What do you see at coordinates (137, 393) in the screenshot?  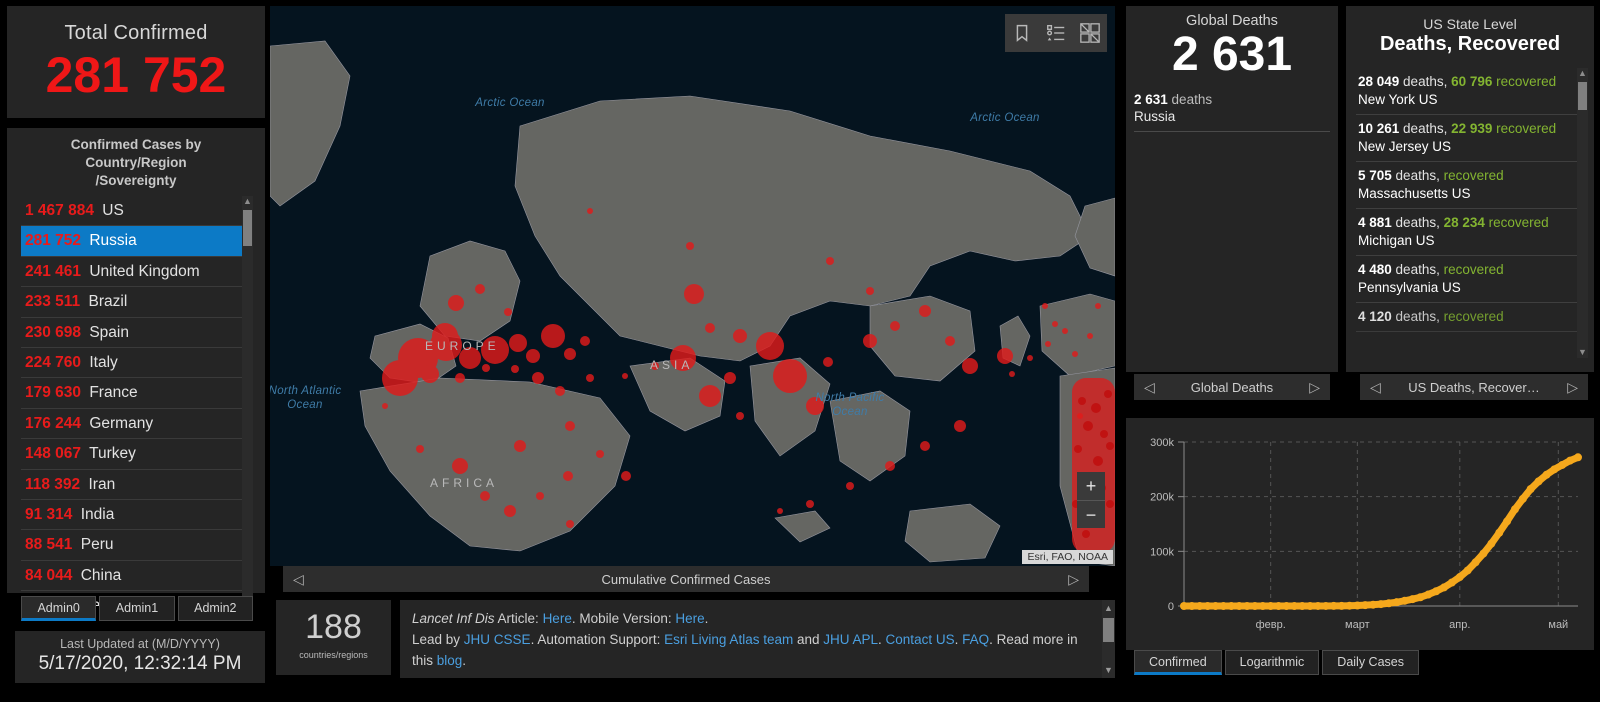 I see `country-row: 179 630 France` at bounding box center [137, 393].